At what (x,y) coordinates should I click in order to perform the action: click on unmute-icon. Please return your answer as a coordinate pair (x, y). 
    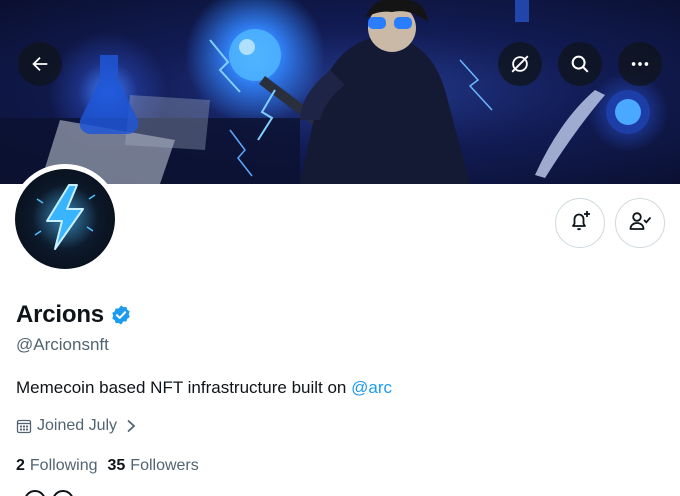
    Looking at the image, I should click on (520, 64).